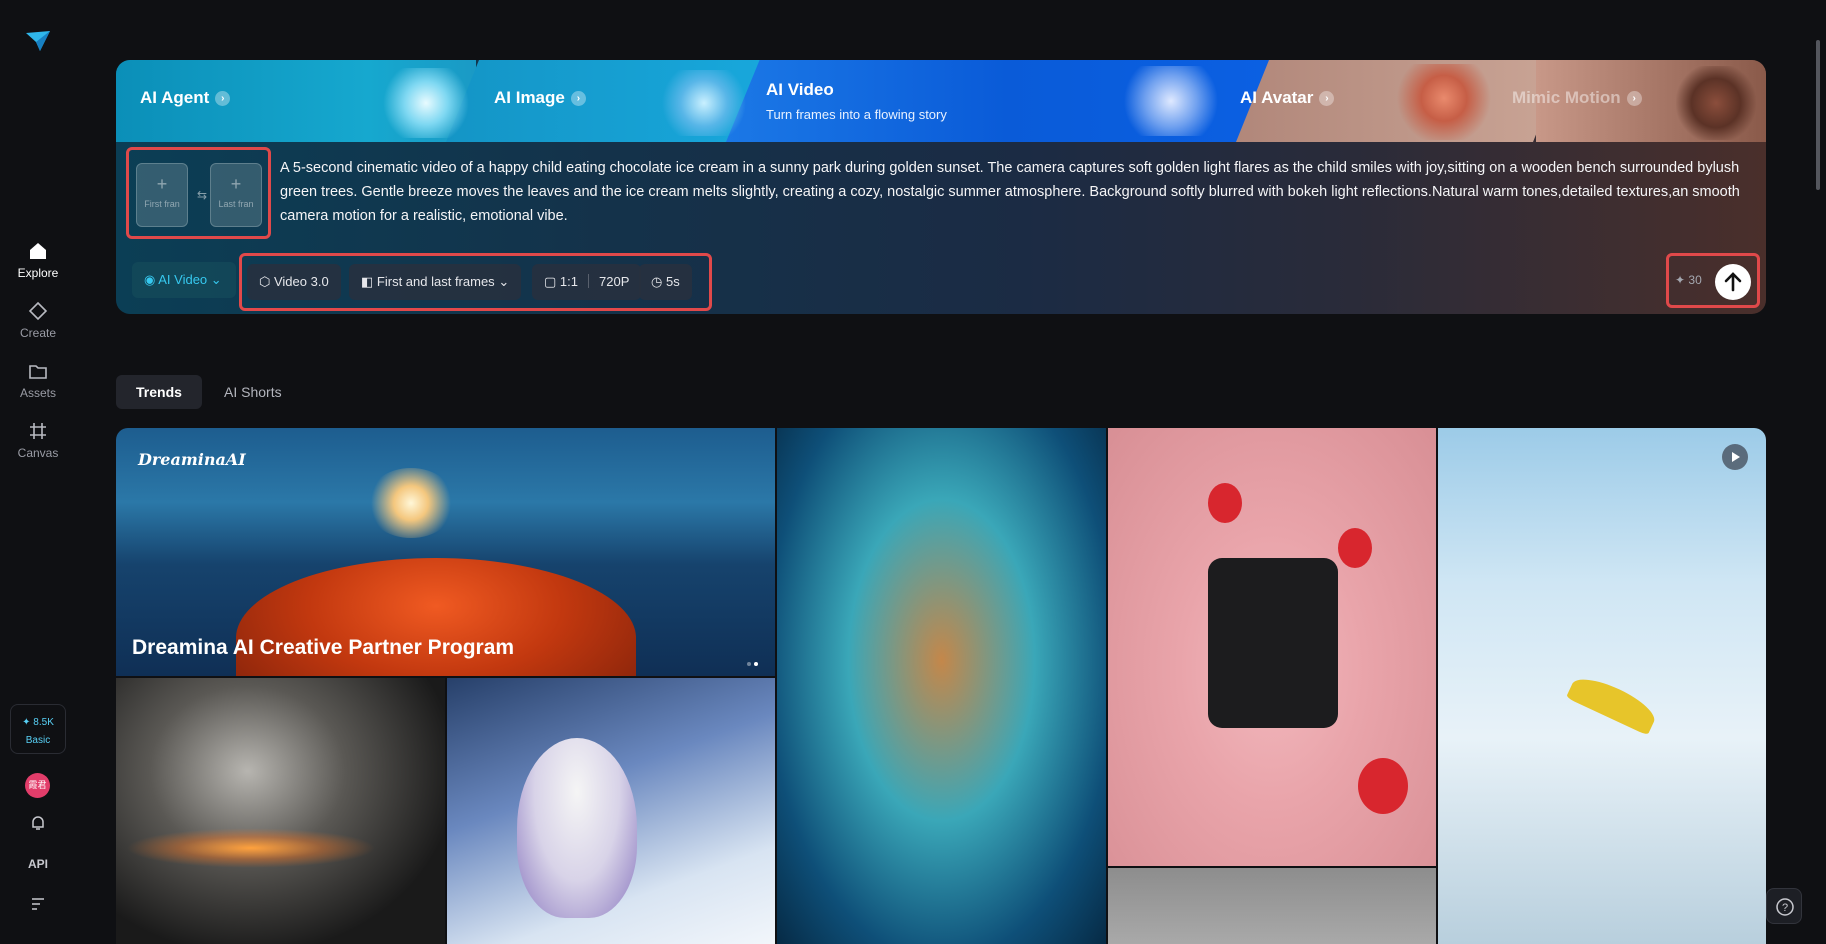  I want to click on swap-icon: ⇆, so click(202, 195).